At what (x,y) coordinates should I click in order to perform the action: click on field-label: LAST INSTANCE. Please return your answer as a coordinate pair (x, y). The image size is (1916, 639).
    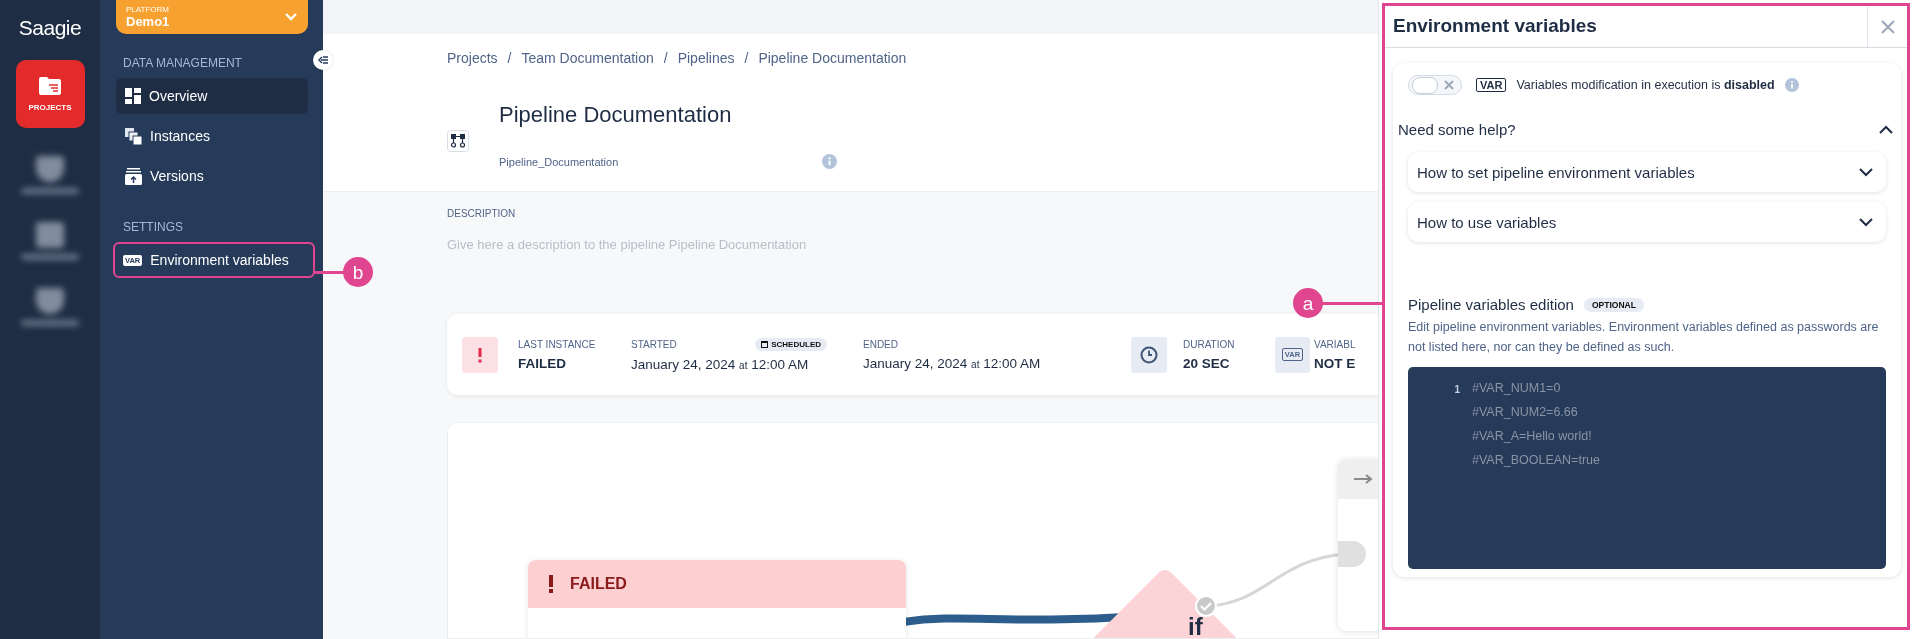
    Looking at the image, I should click on (557, 344).